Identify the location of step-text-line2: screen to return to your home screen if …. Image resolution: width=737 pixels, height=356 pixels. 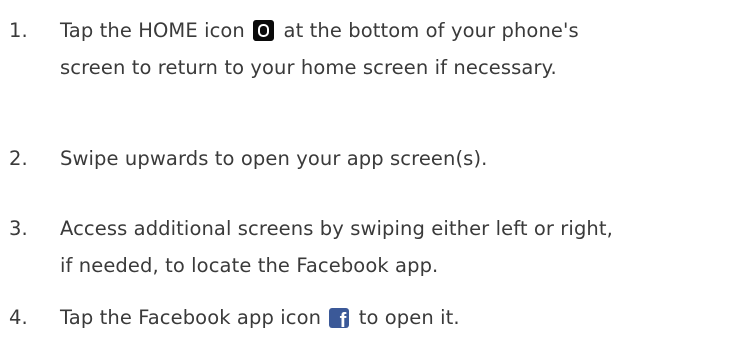
(308, 67).